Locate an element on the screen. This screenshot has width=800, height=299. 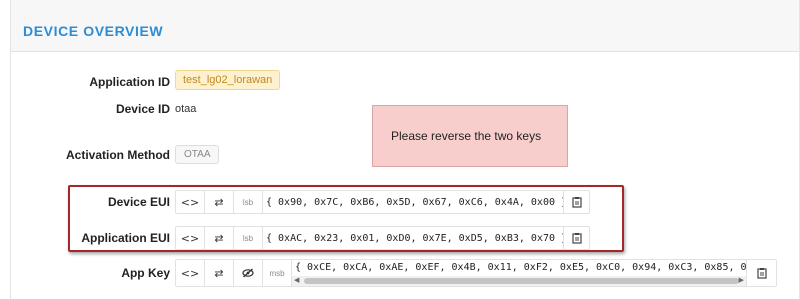
toggle-format-icon: <> is located at coordinates (190, 273).